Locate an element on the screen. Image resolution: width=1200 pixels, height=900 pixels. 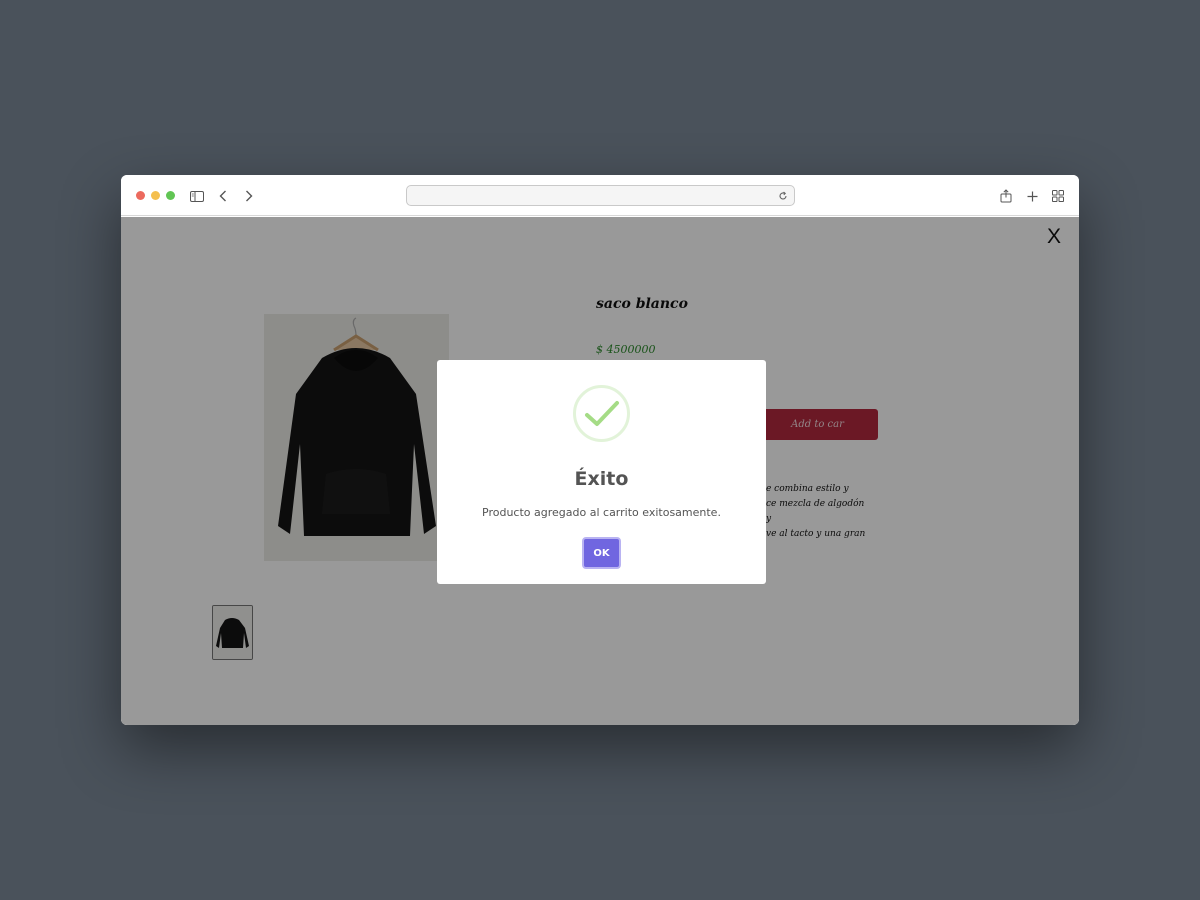
plus-icon is located at coordinates (1032, 196).